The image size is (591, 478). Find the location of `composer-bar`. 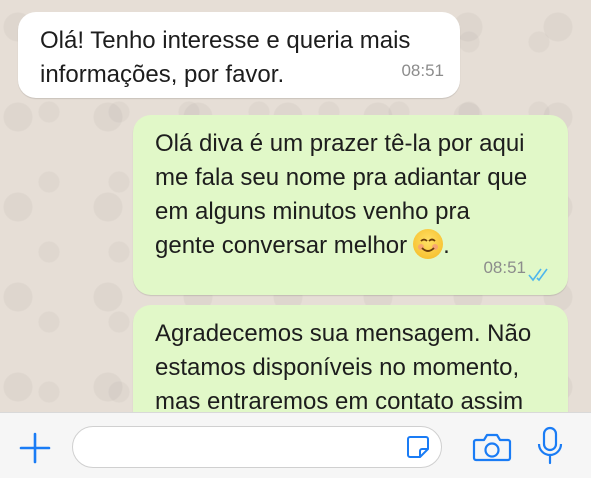

composer-bar is located at coordinates (295, 445).